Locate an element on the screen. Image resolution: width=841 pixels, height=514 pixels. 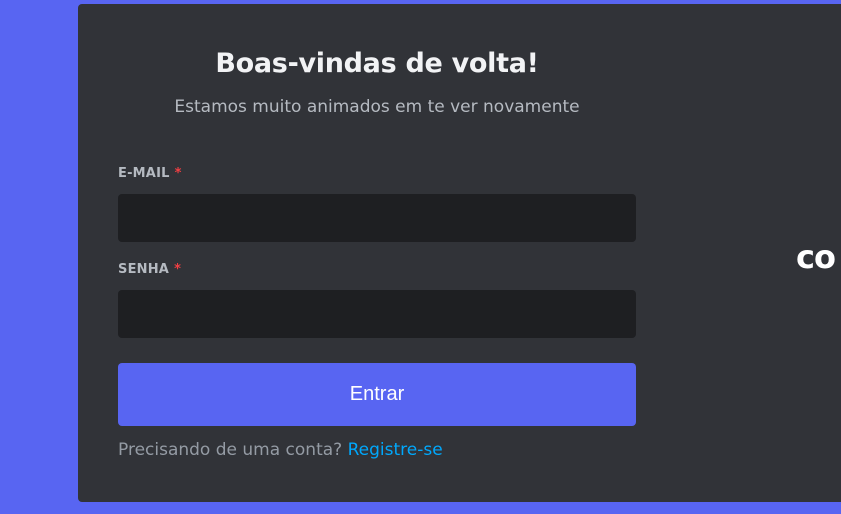
login-button: Entrar is located at coordinates (377, 394).